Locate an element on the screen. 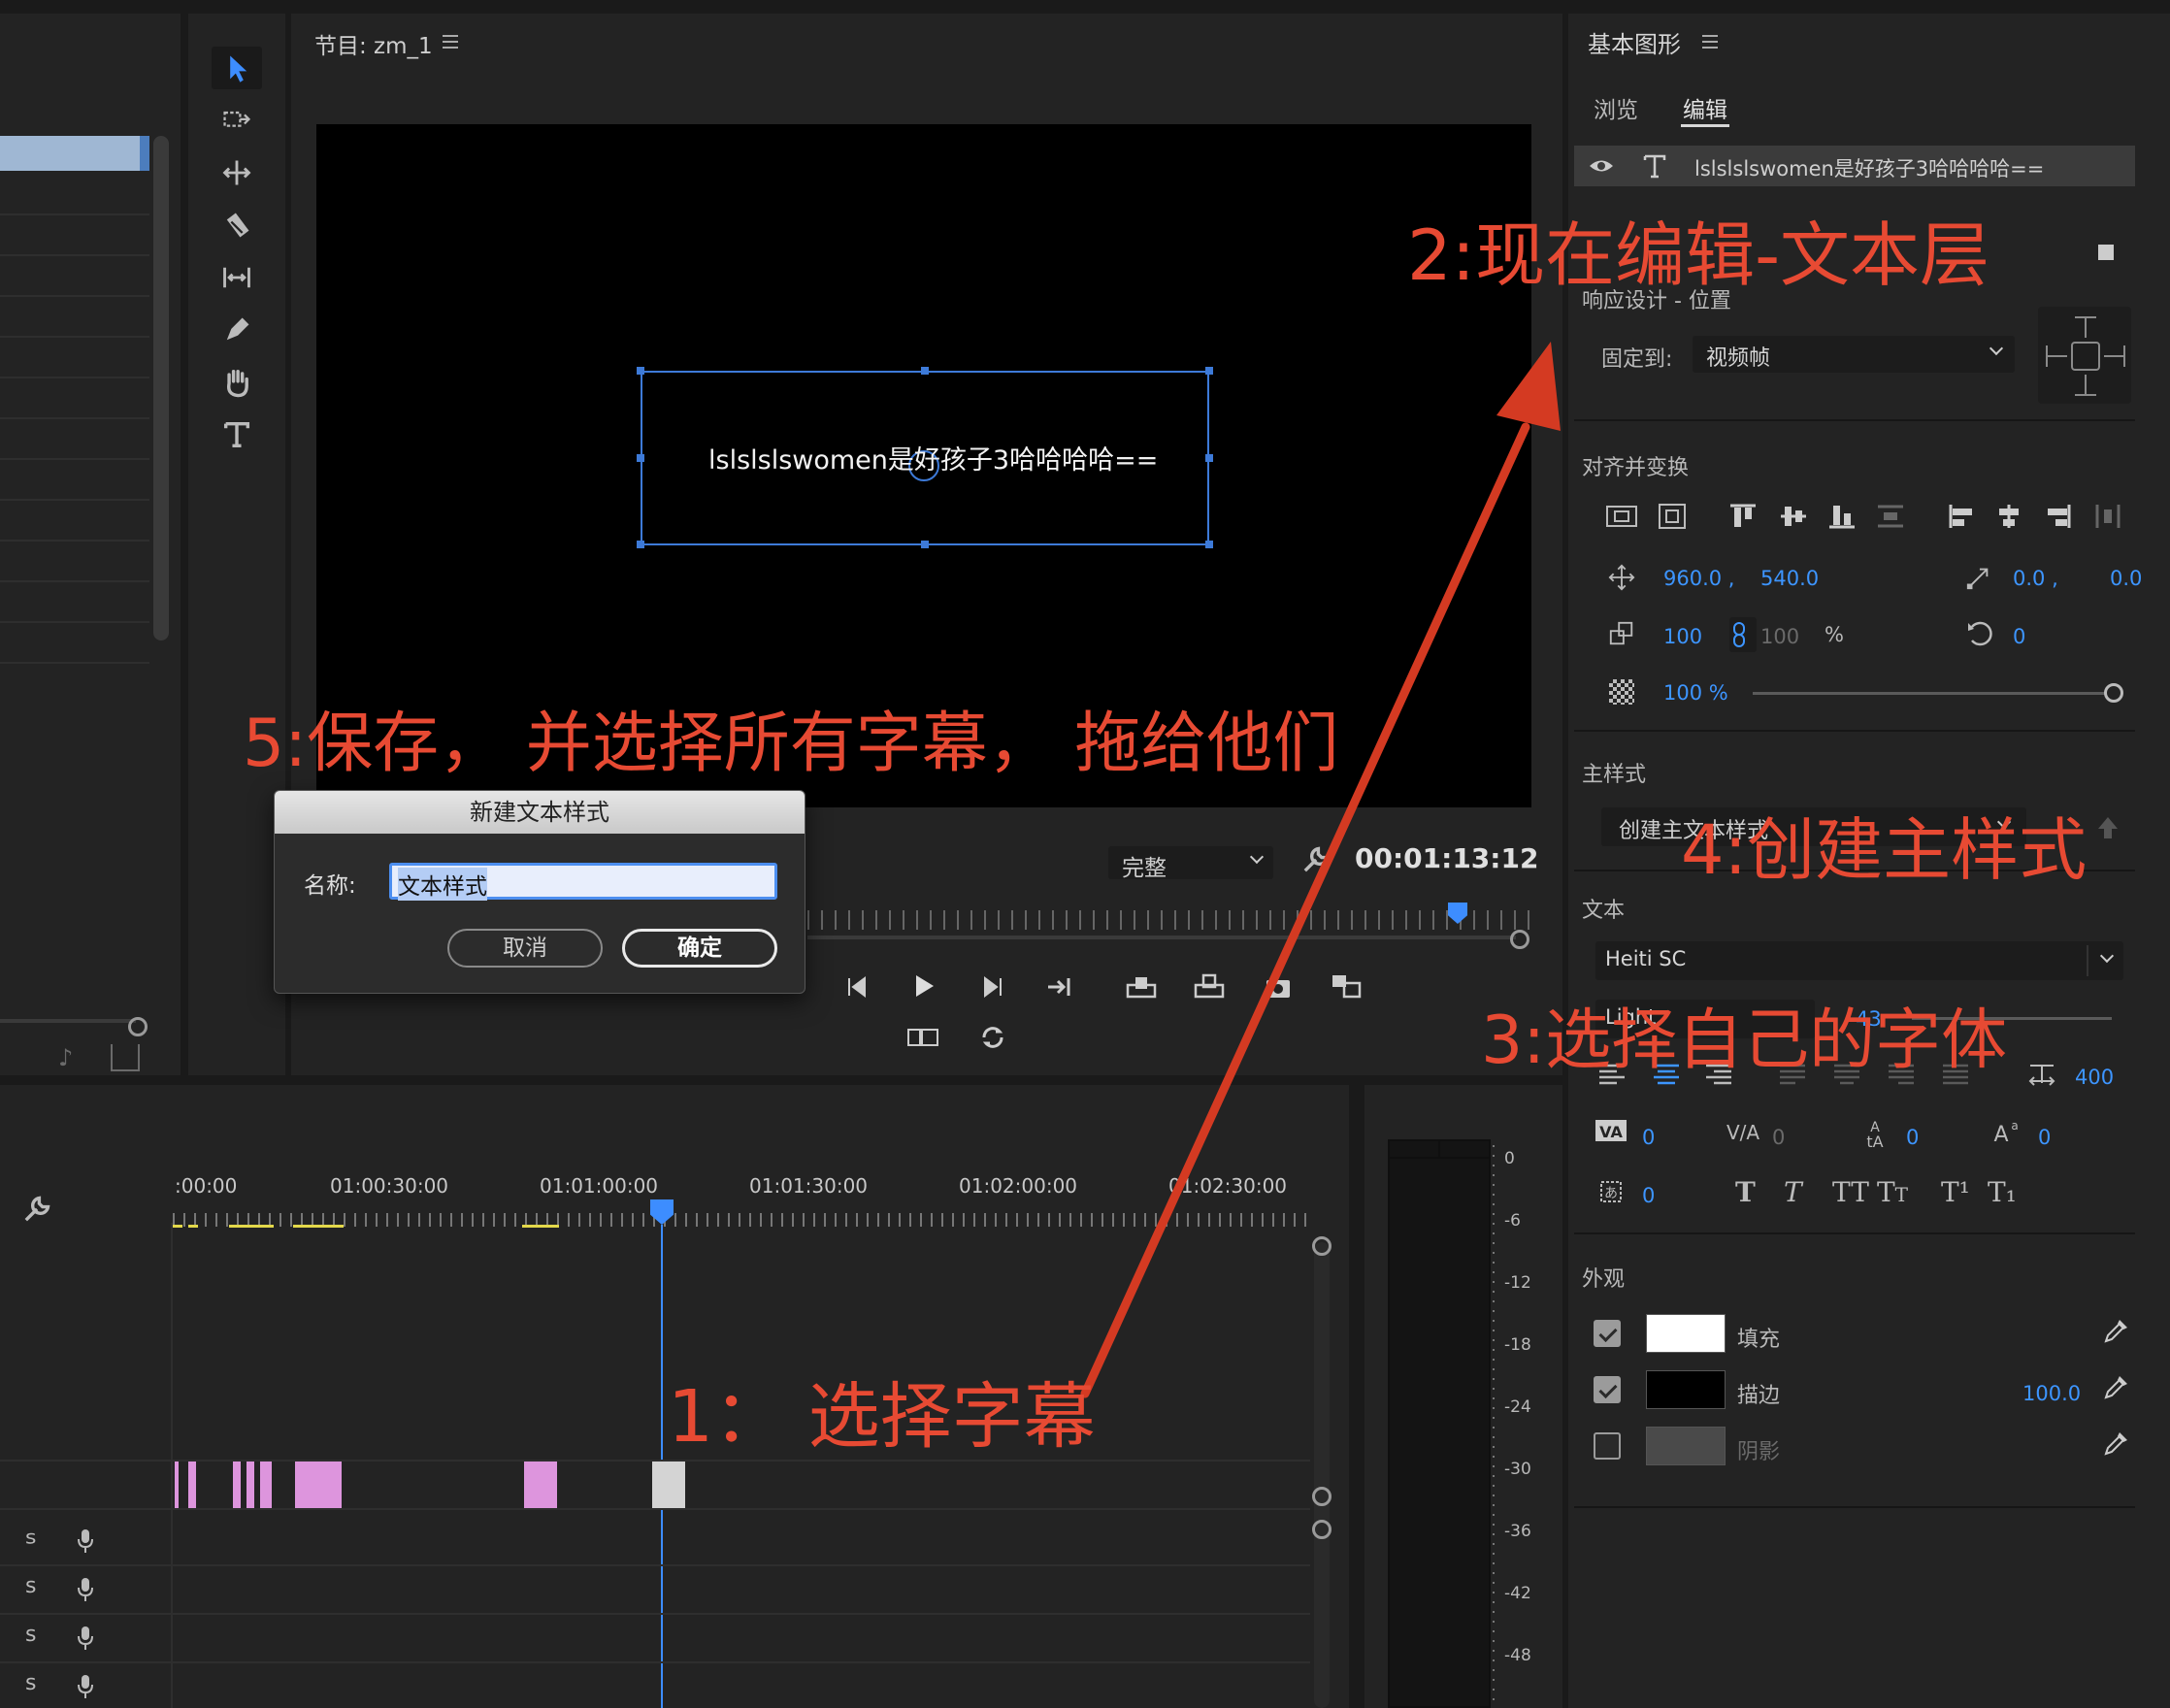 The image size is (2170, 1708). annotation-step-2: 2:现在编辑-文本层 is located at coordinates (1698, 255).